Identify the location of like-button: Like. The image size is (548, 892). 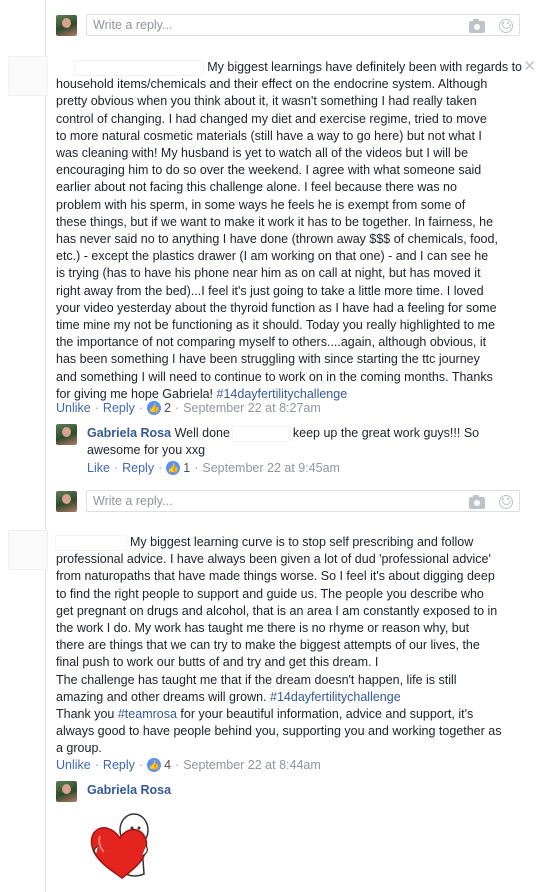
(98, 468).